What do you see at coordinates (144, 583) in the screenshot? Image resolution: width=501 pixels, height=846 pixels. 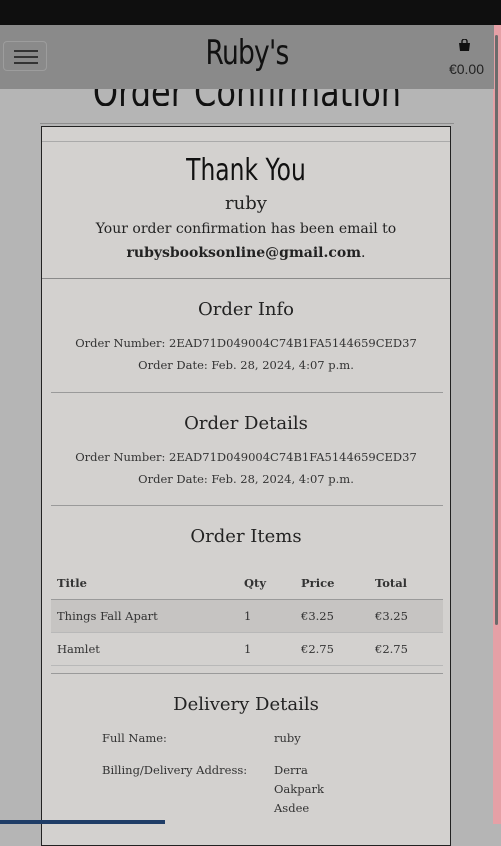 I see `column-header-title: Title` at bounding box center [144, 583].